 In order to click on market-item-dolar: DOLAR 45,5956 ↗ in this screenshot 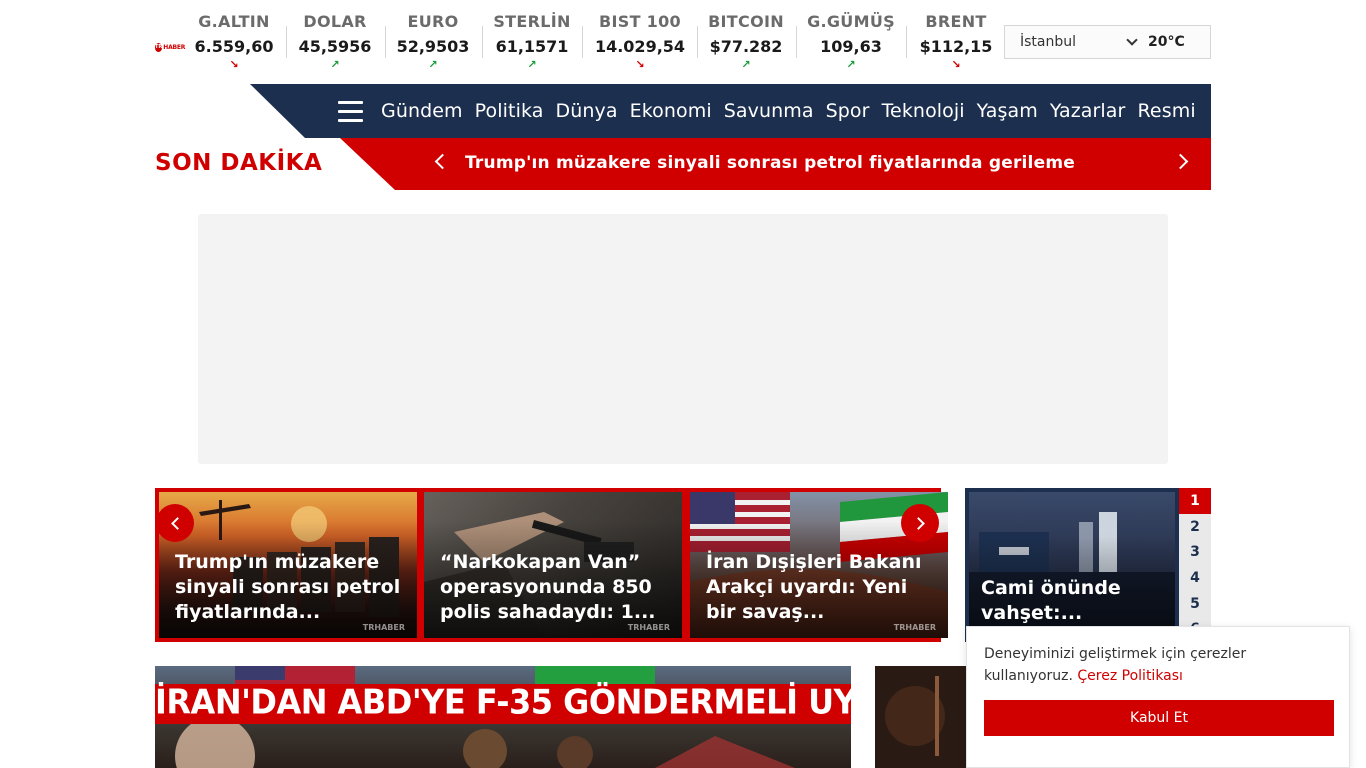, I will do `click(335, 42)`.